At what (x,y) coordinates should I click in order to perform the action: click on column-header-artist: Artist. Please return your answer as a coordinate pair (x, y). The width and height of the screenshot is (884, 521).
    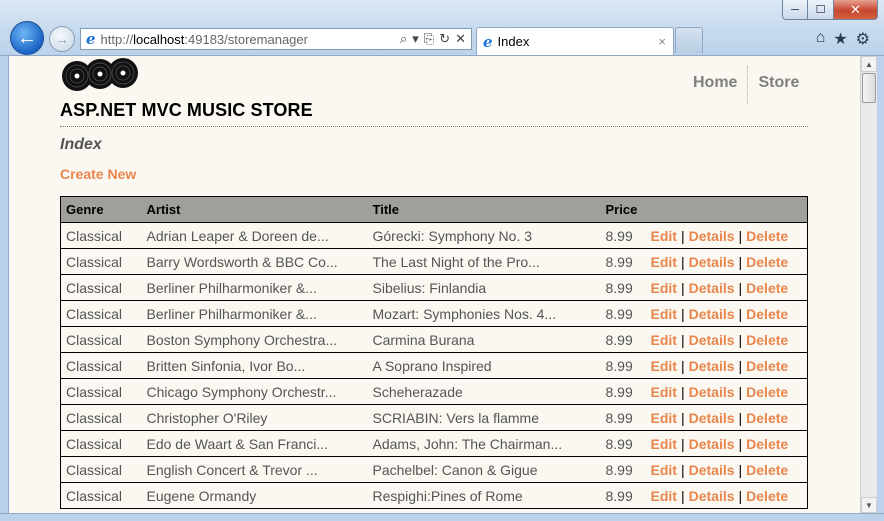
    Looking at the image, I should click on (254, 209).